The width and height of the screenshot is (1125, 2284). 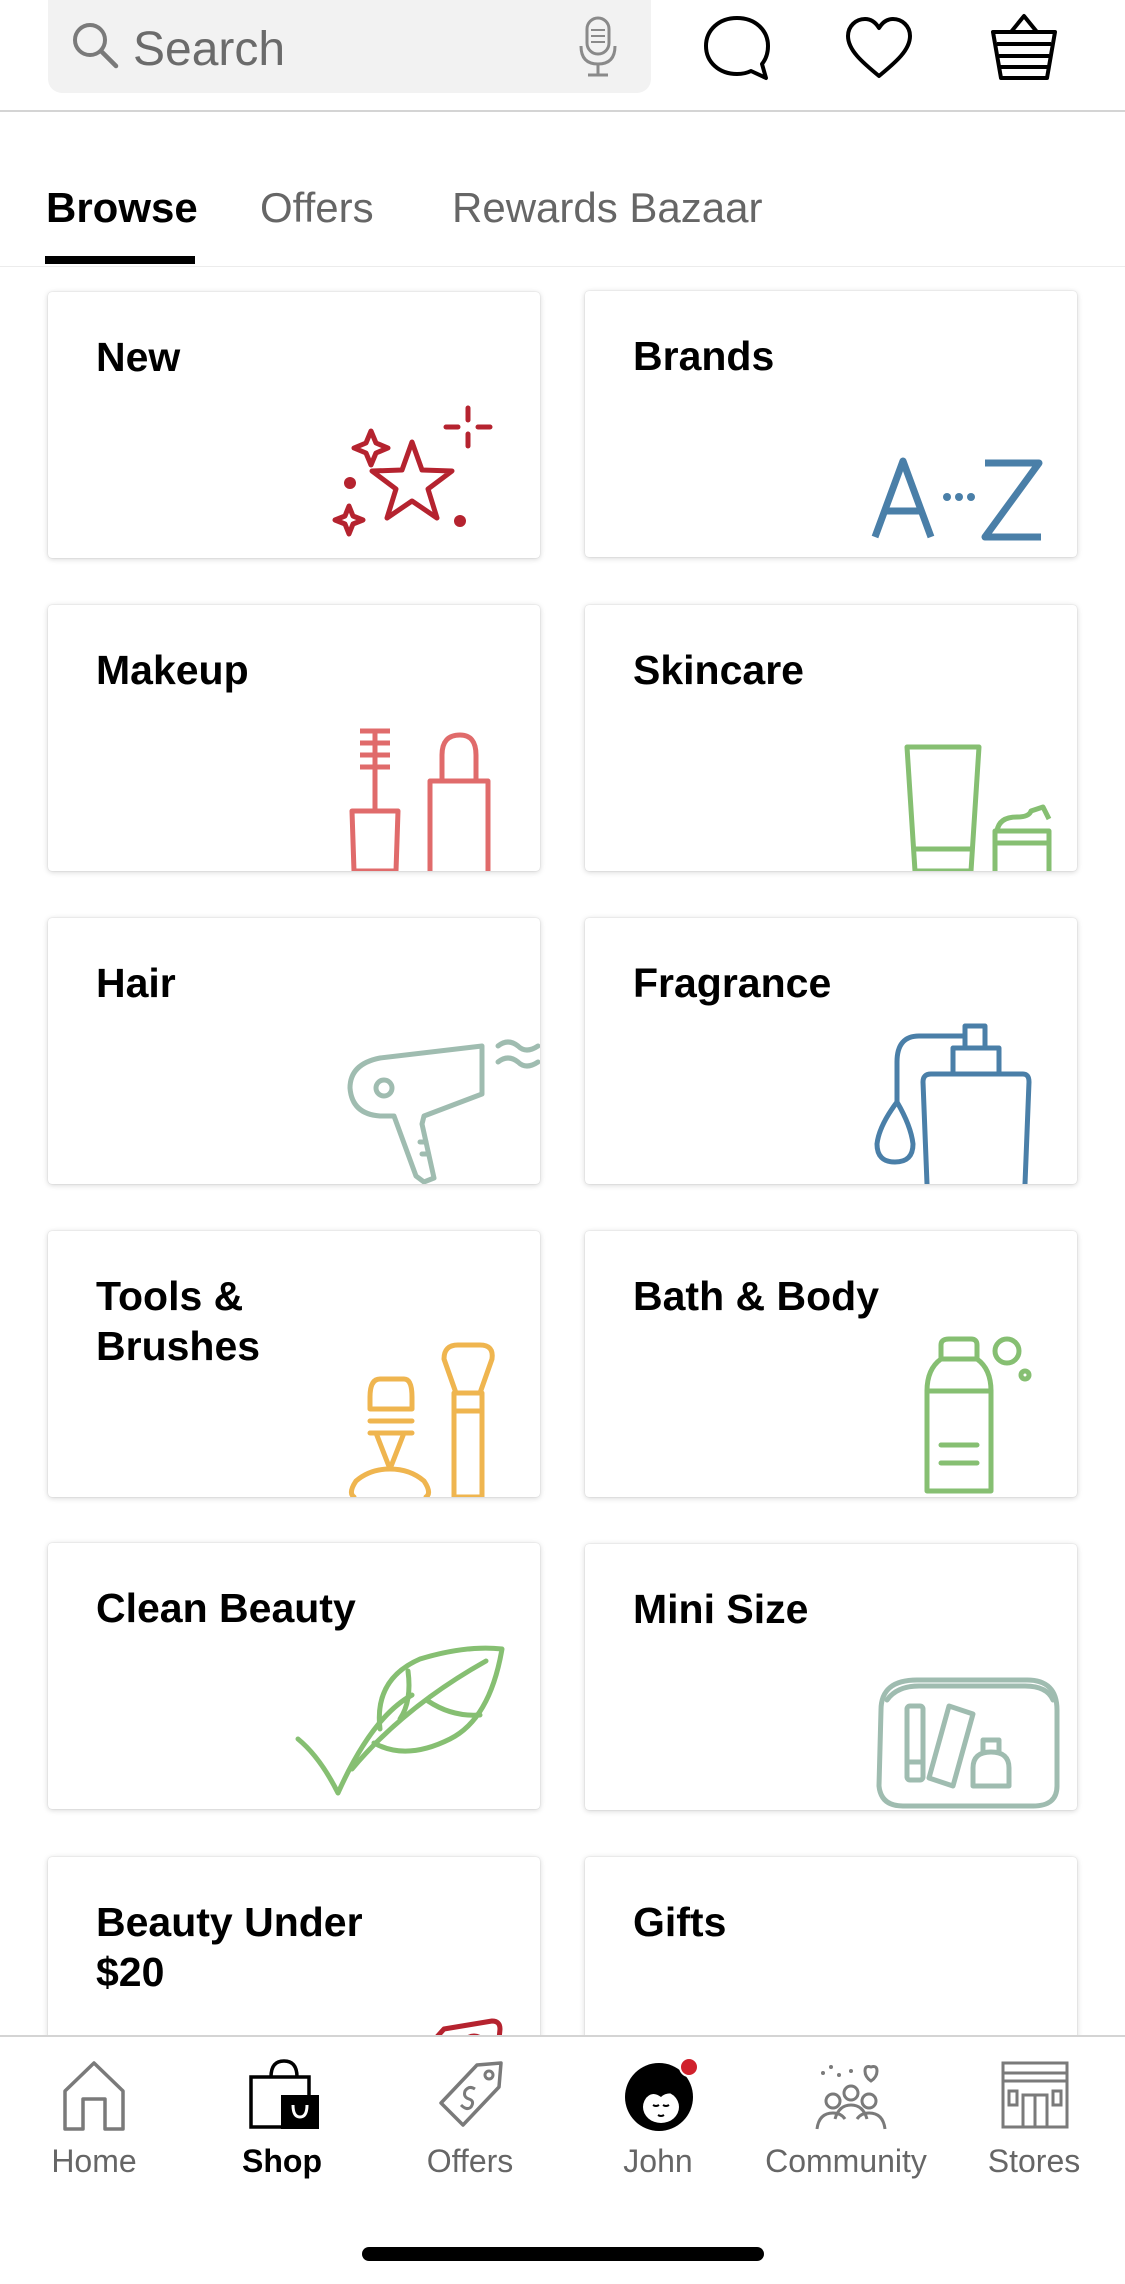 I want to click on travel-bag-icon, so click(x=968, y=1743).